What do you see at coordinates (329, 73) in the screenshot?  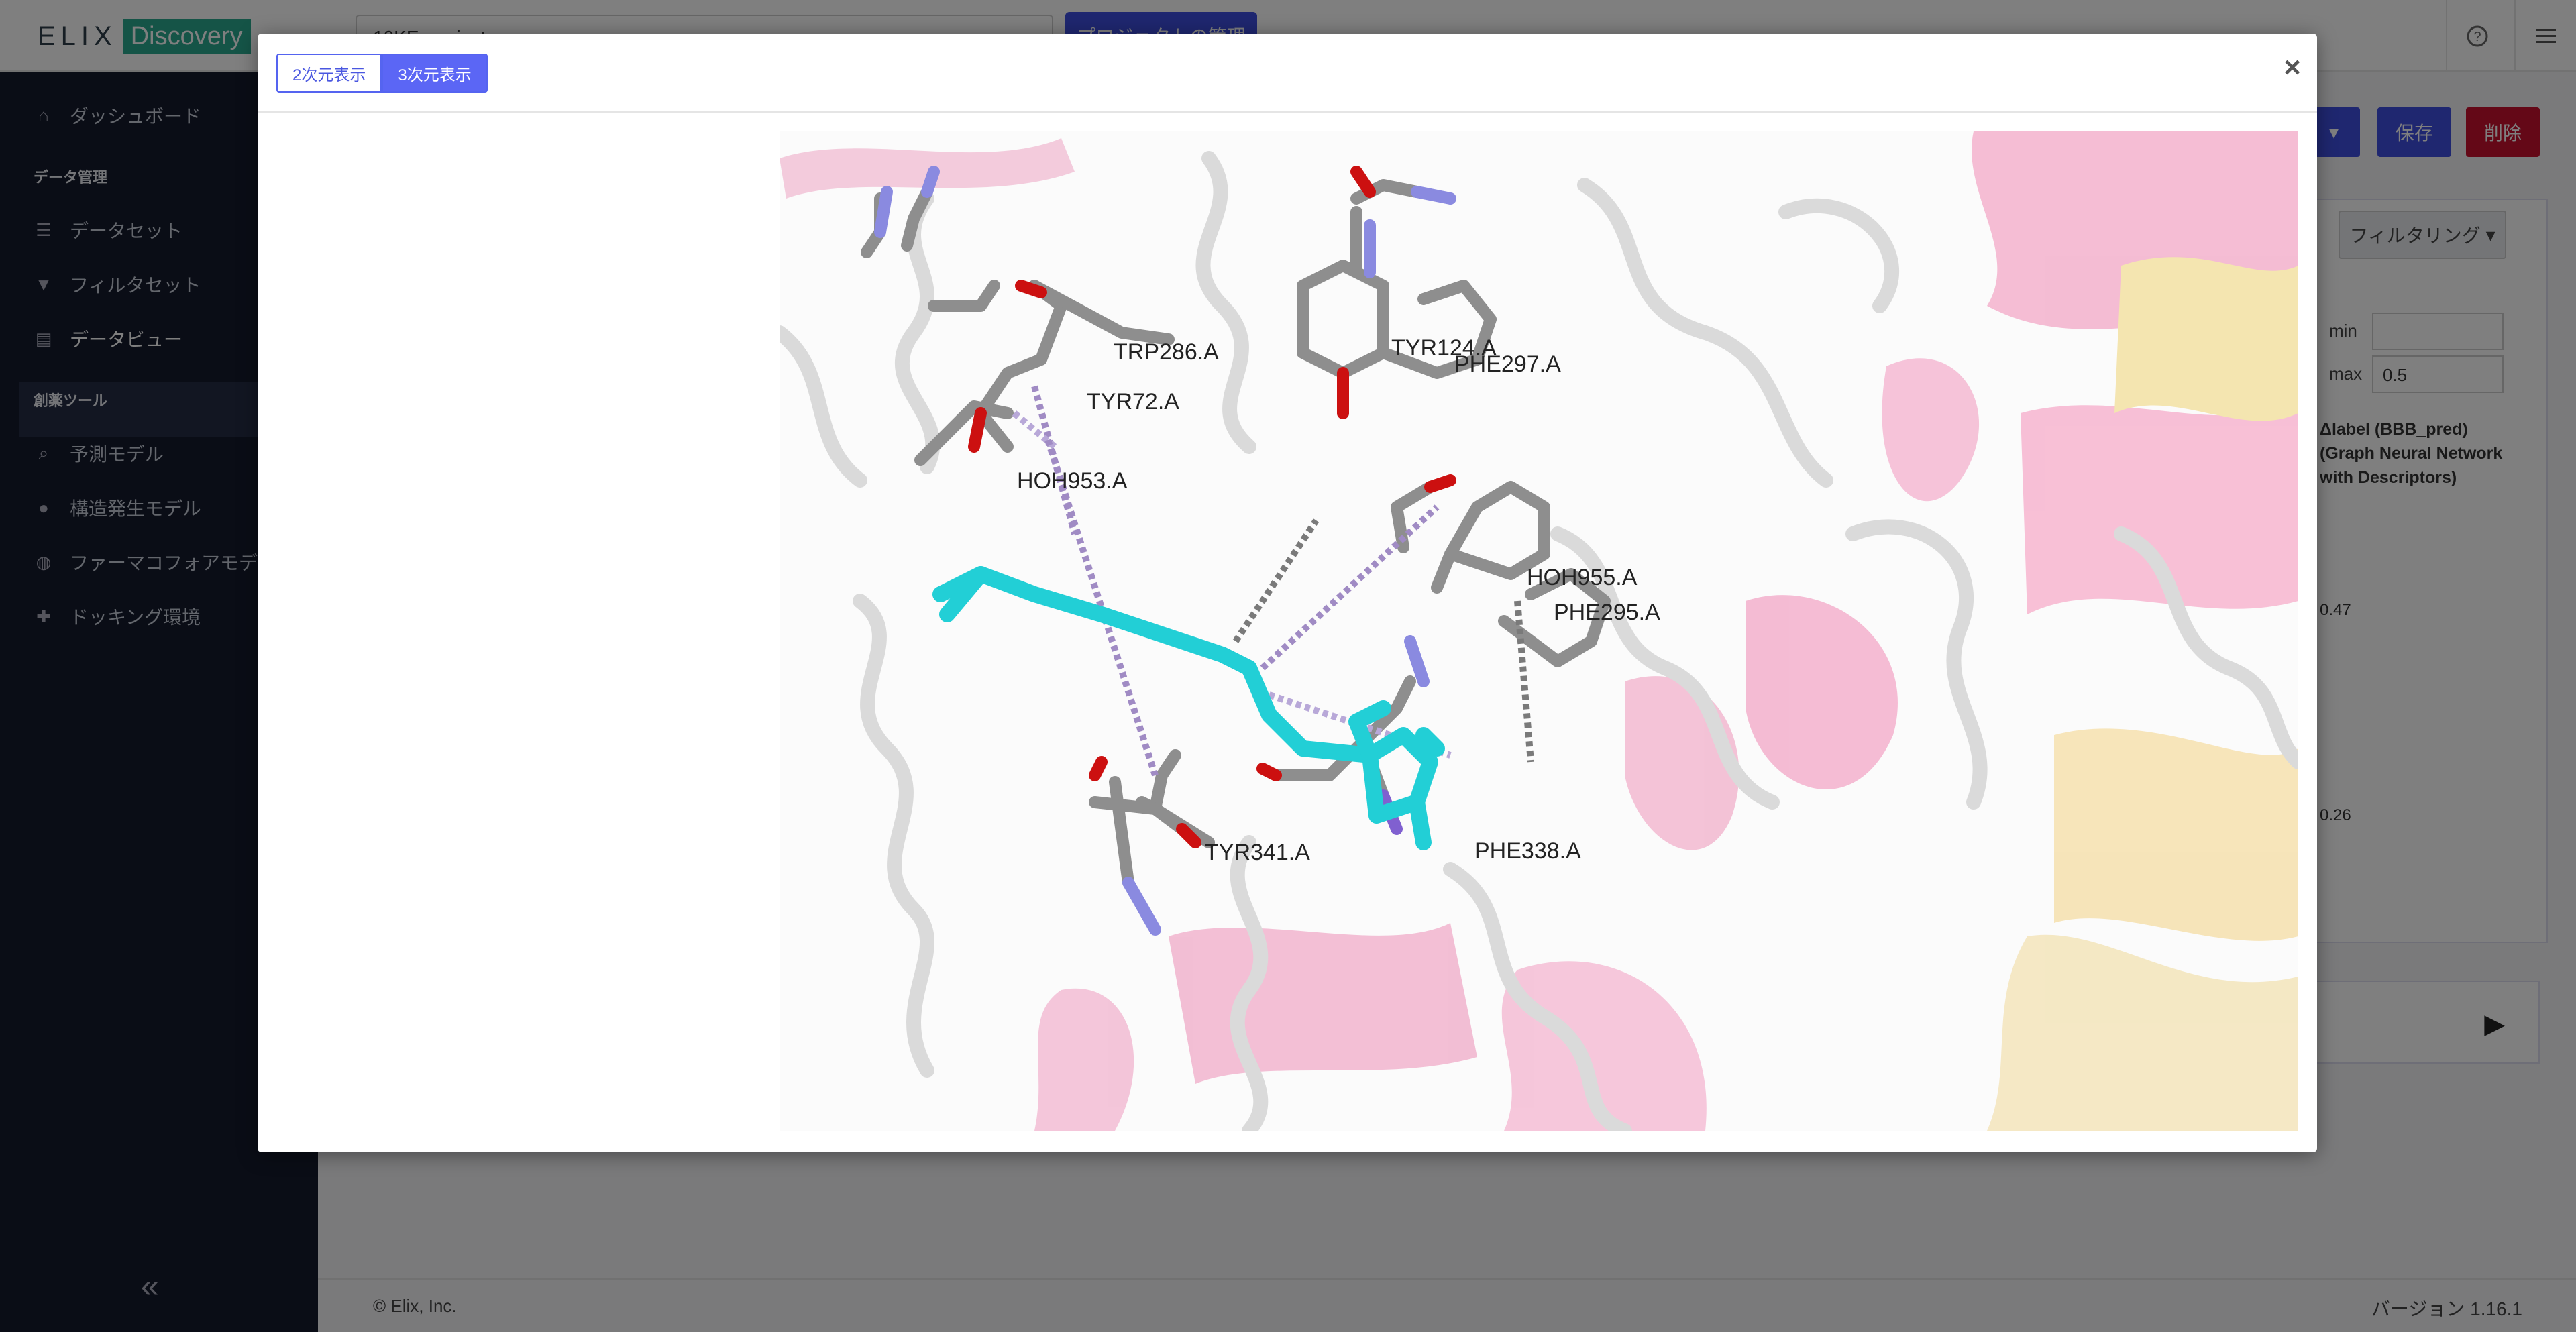 I see `tab-2d-view: 2次元表示` at bounding box center [329, 73].